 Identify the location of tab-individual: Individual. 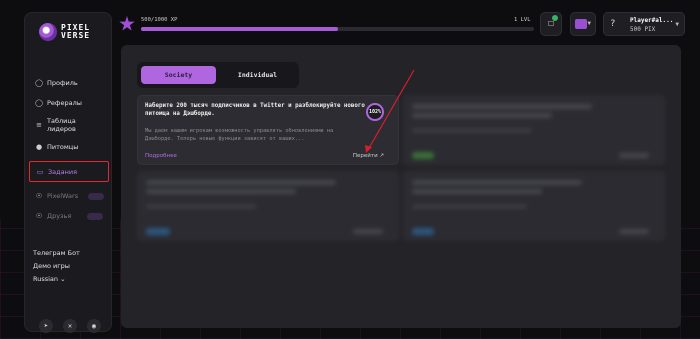
(257, 75).